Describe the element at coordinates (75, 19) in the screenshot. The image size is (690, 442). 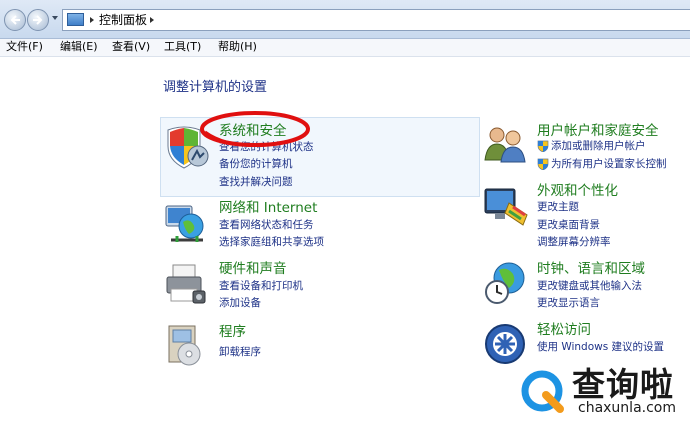
I see `control-panel-icon` at that location.